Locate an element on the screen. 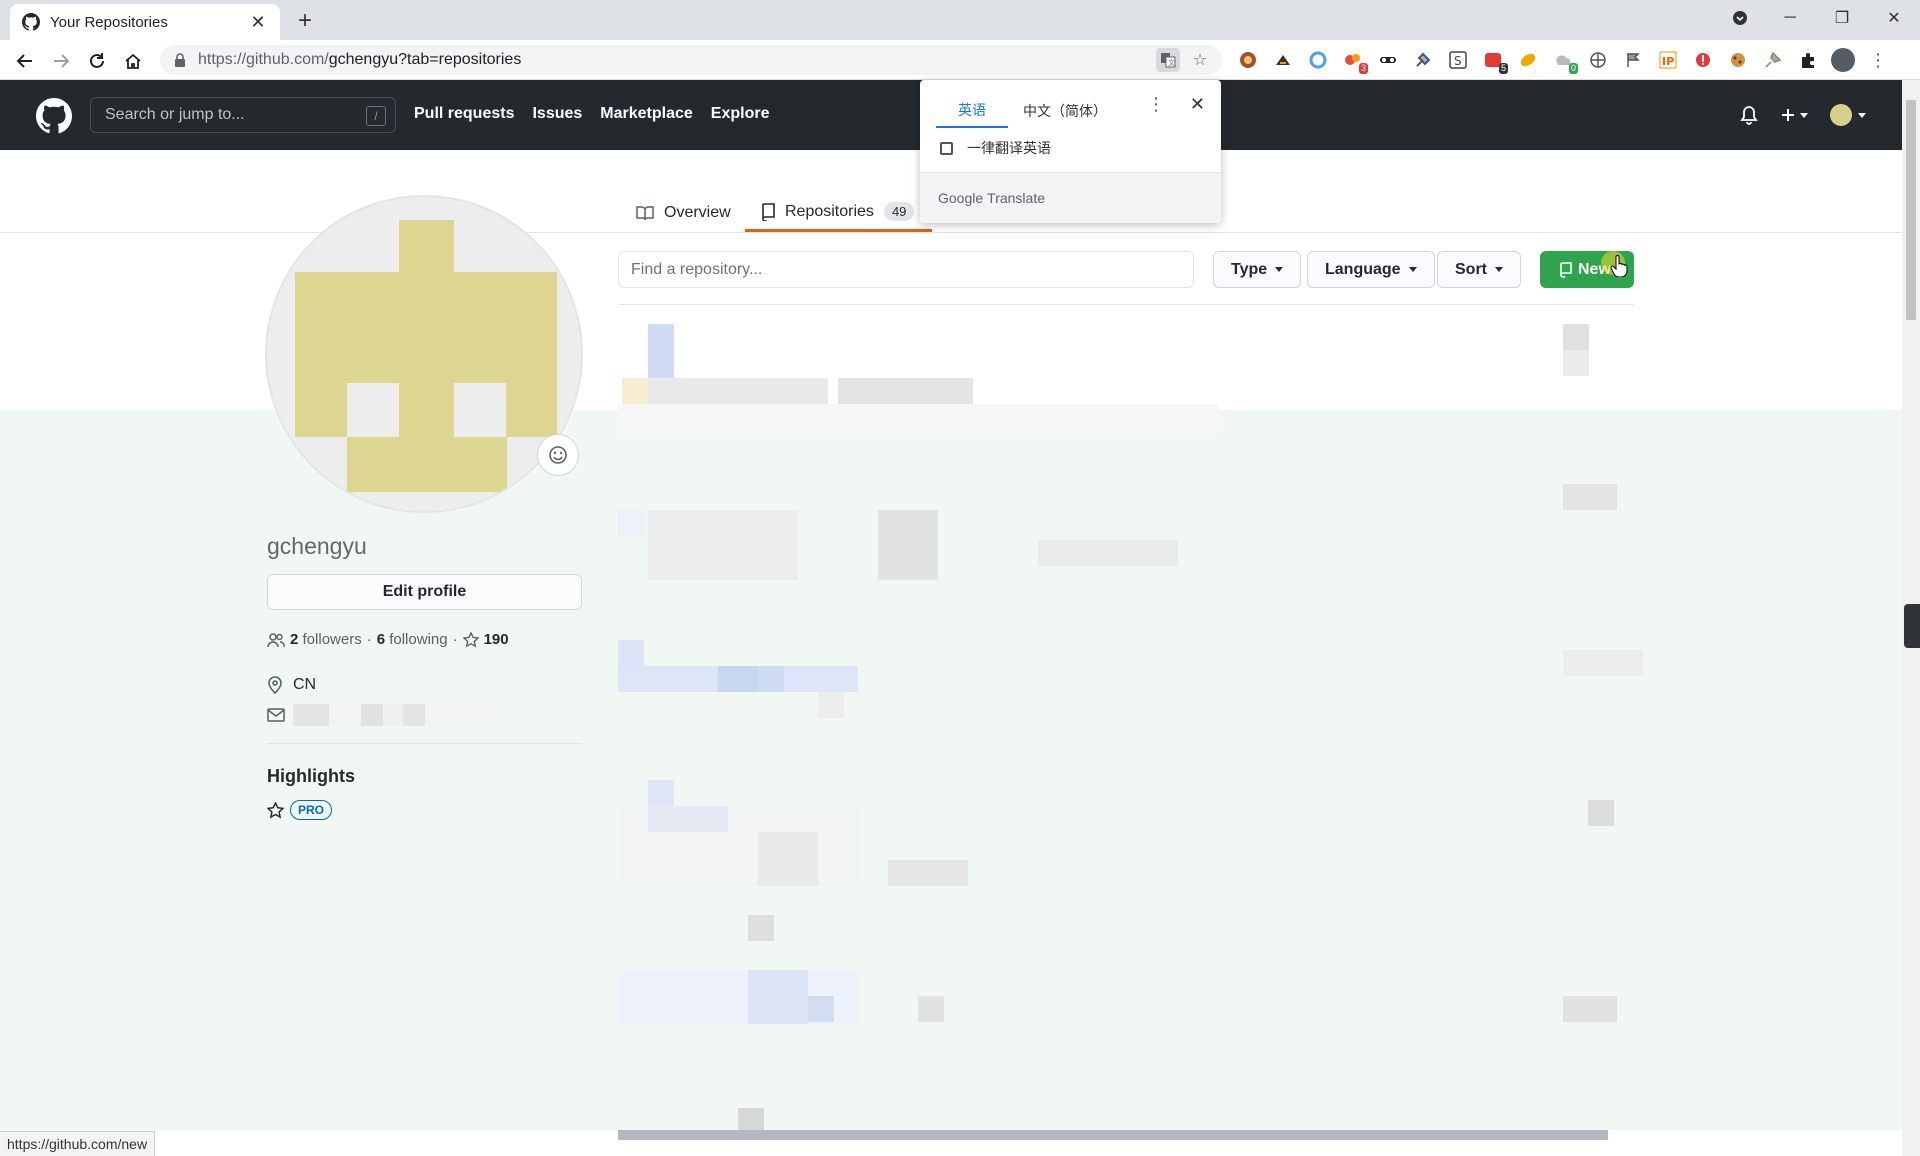  extension-10-icon: 0 is located at coordinates (1564, 61).